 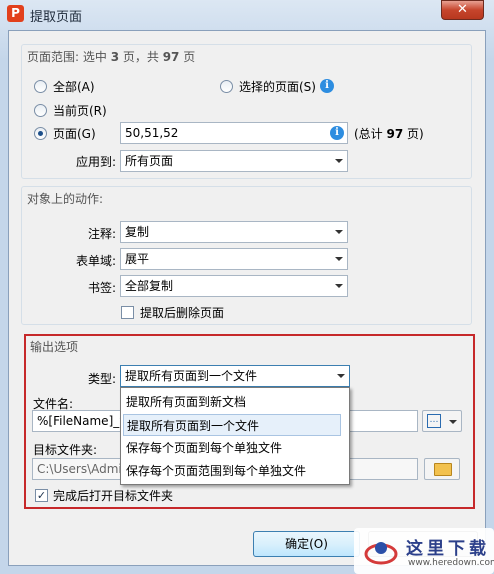 What do you see at coordinates (232, 402) in the screenshot?
I see `type-option-new-document: 提取所有页面到新文档` at bounding box center [232, 402].